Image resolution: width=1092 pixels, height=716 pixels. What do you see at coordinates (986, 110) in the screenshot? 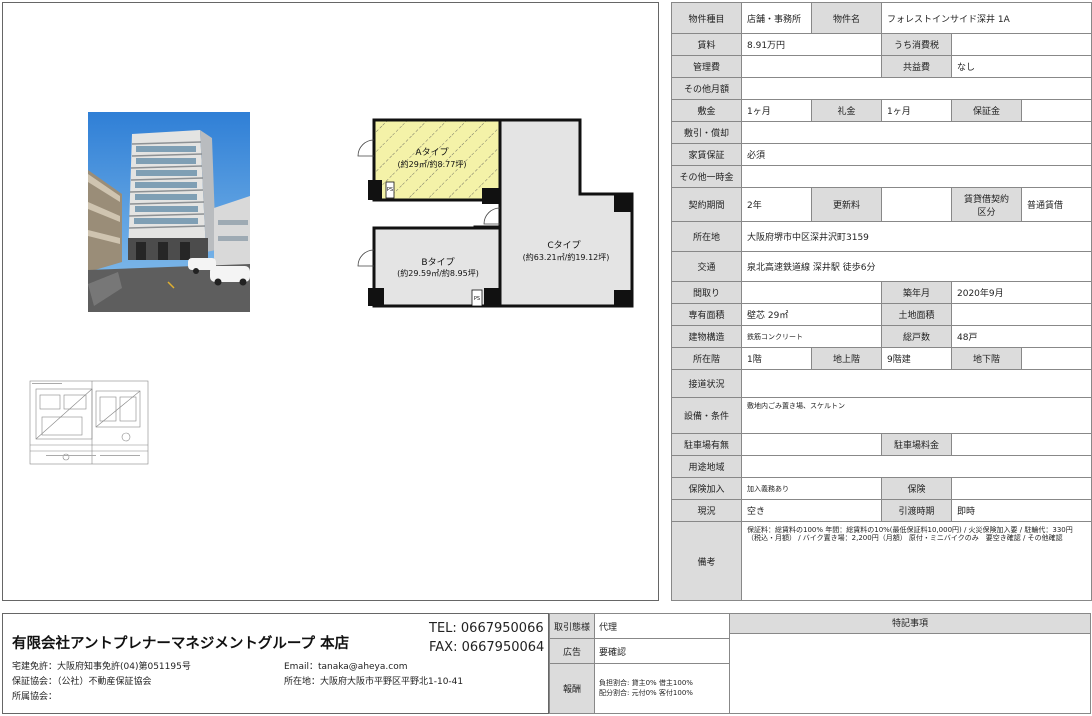
I see `label-hoshokin: 保証金` at bounding box center [986, 110].